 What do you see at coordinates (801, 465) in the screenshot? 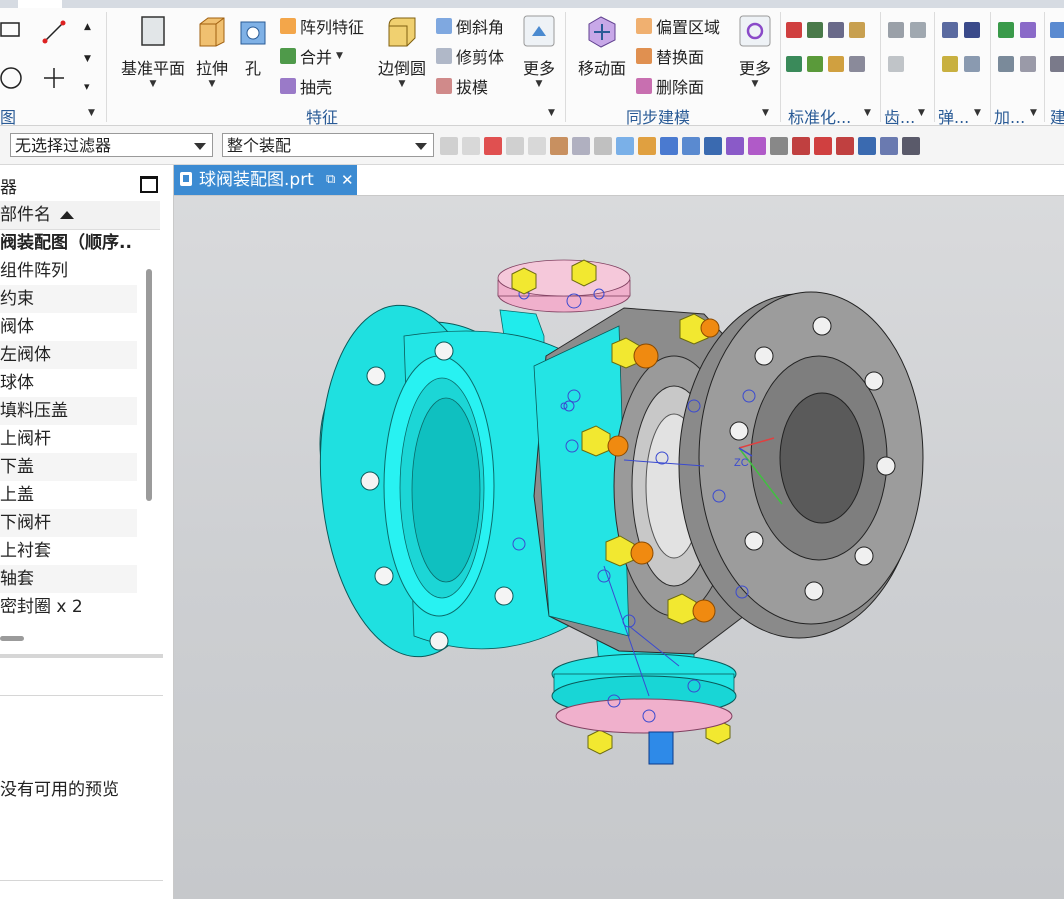
I see `right-flange` at bounding box center [801, 465].